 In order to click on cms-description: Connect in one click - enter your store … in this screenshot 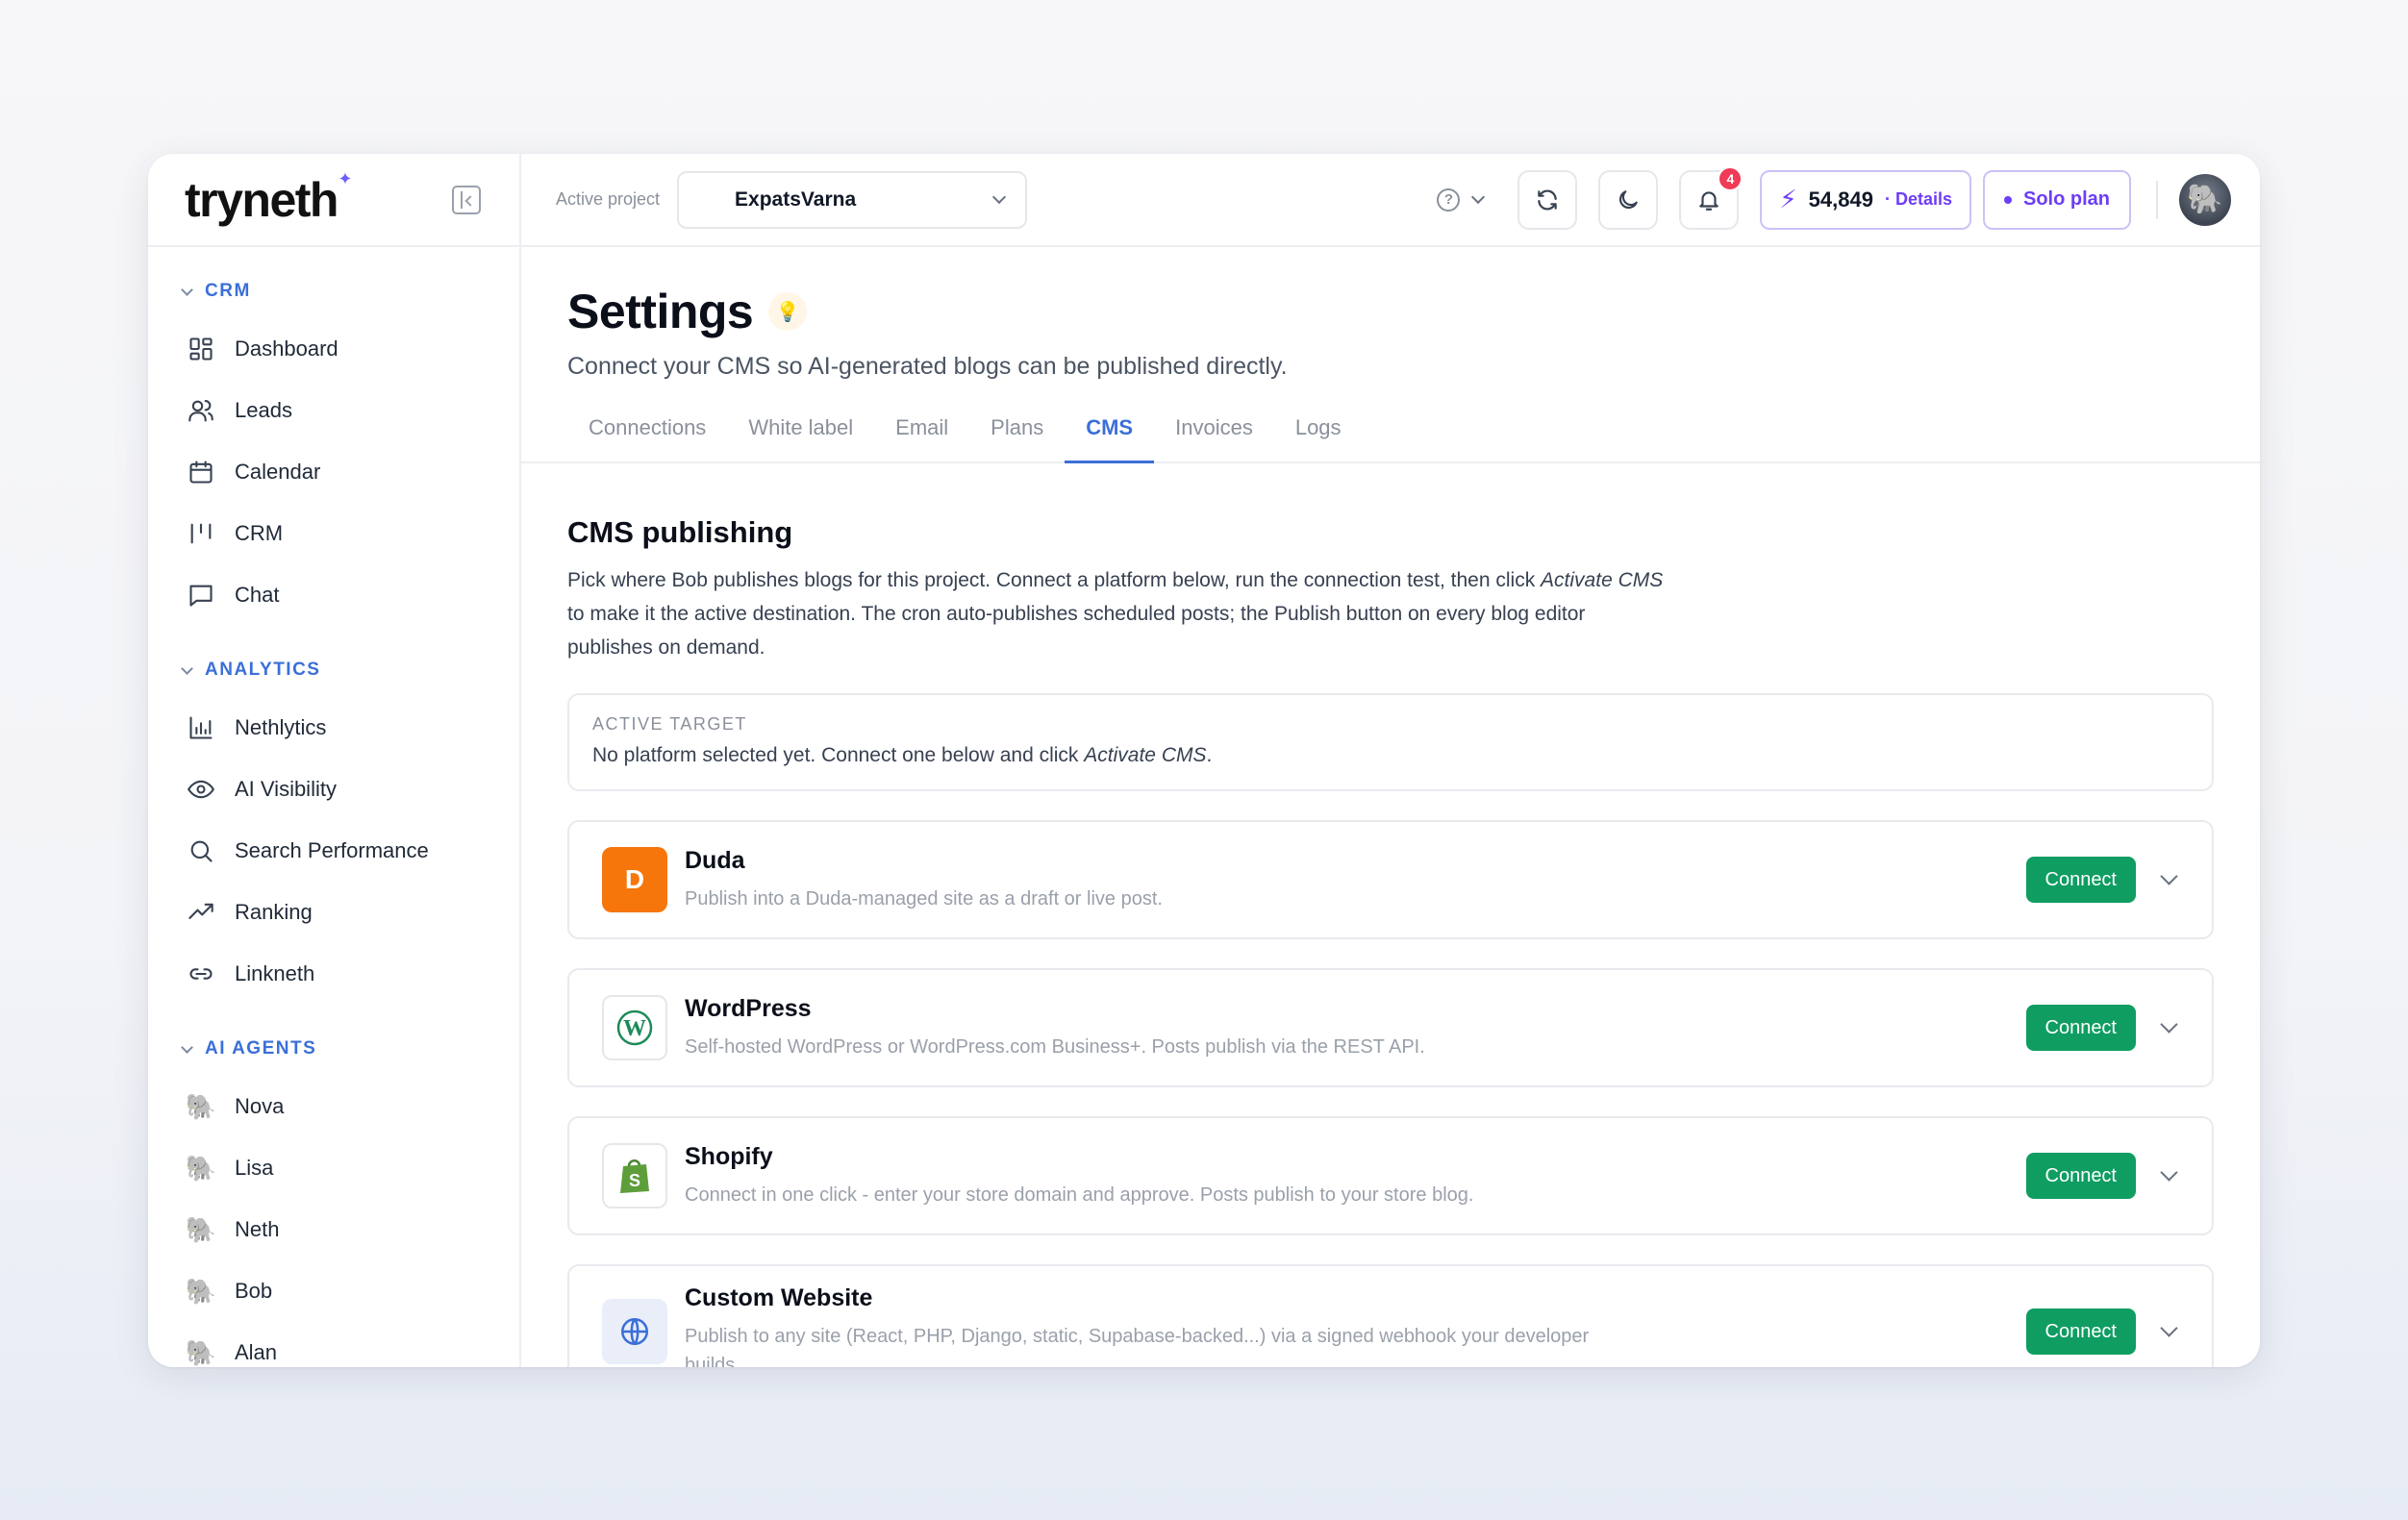, I will do `click(1079, 1195)`.